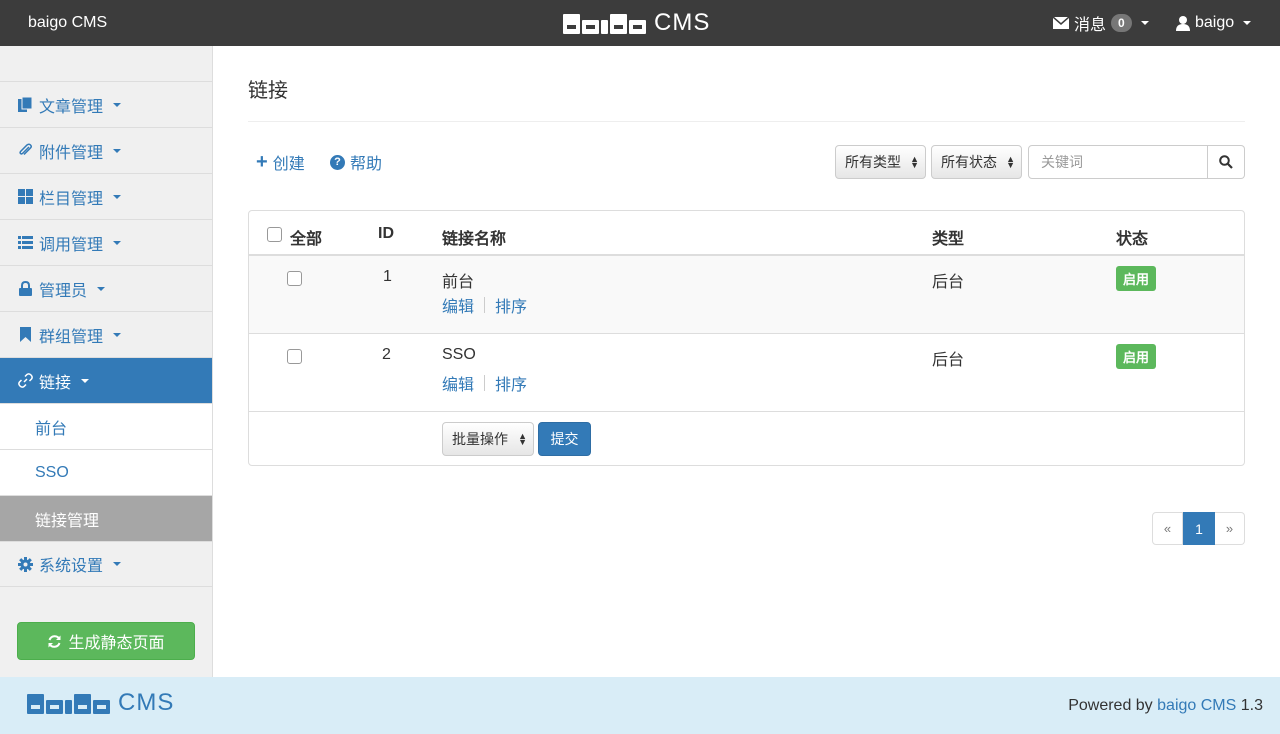  What do you see at coordinates (268, 91) in the screenshot?
I see `page-title: 链接` at bounding box center [268, 91].